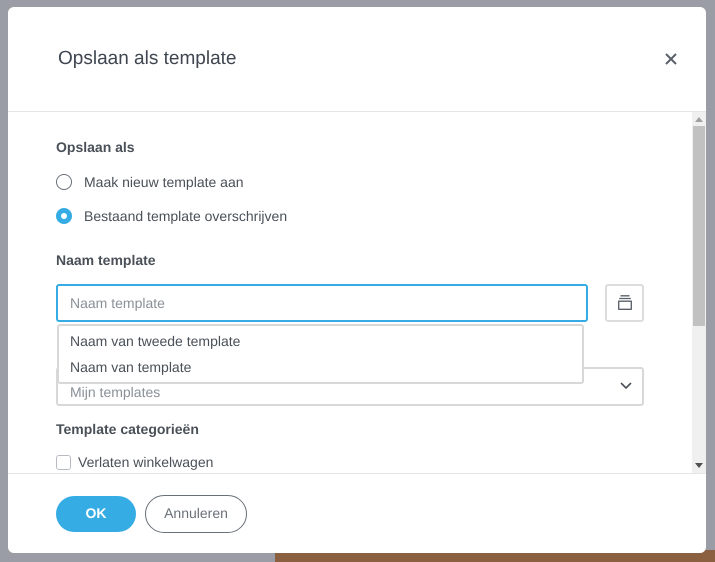 This screenshot has height=562, width=715. What do you see at coordinates (147, 58) in the screenshot?
I see `dialog-title: Opslaan als template` at bounding box center [147, 58].